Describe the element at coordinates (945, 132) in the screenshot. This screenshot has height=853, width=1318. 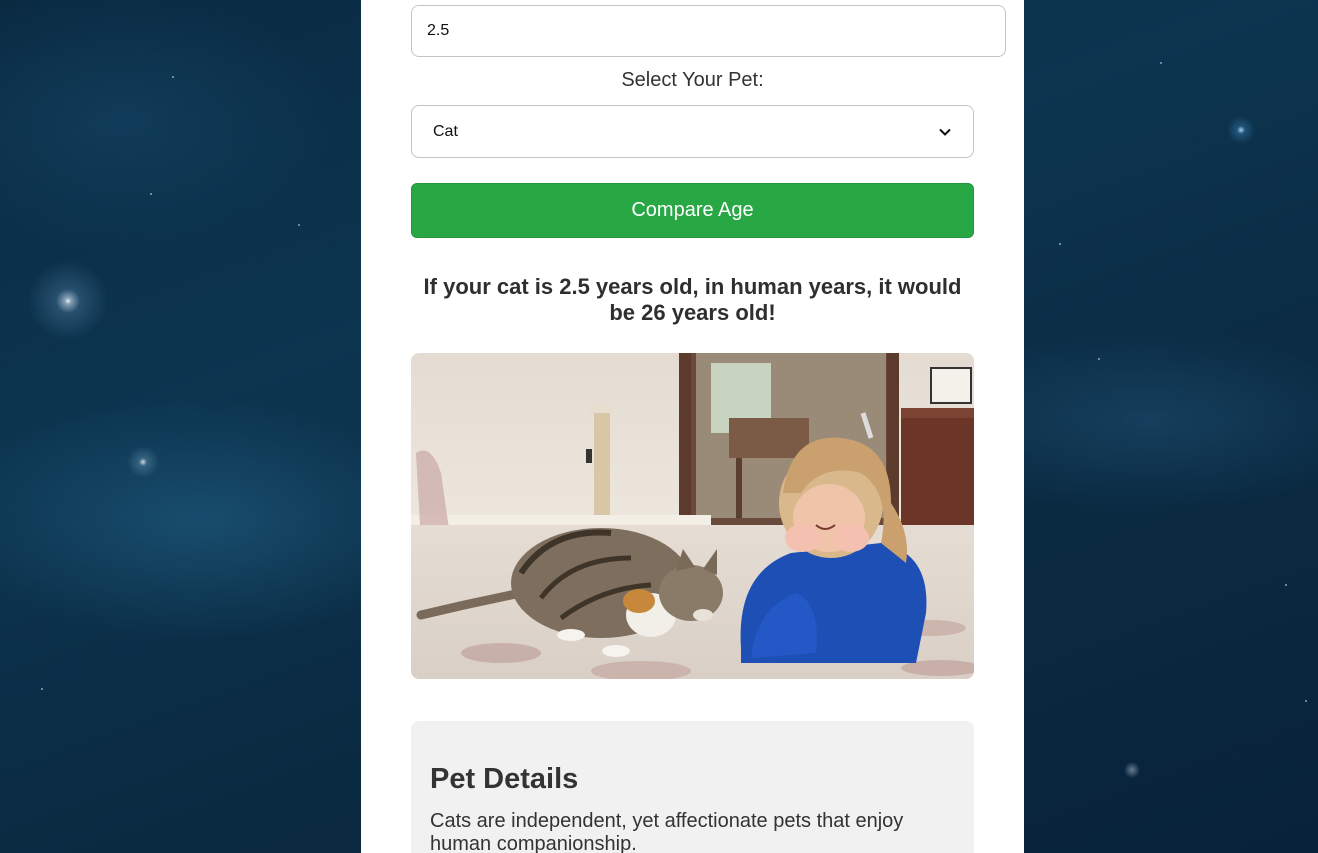
I see `chevron-down-icon` at that location.